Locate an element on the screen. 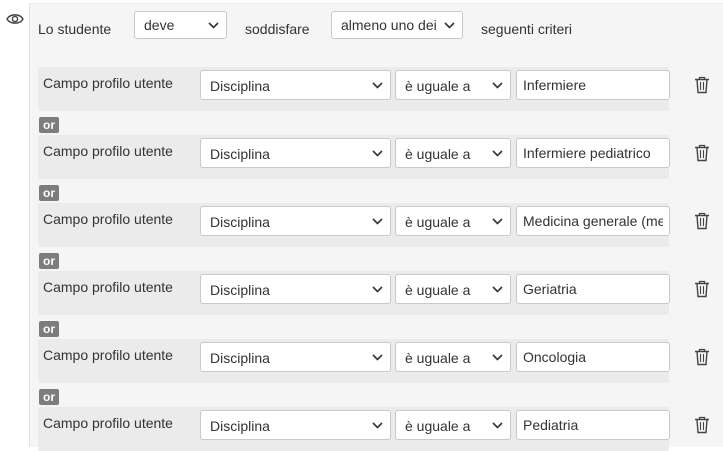 The image size is (723, 451). requirement-select-value: deve is located at coordinates (159, 25).